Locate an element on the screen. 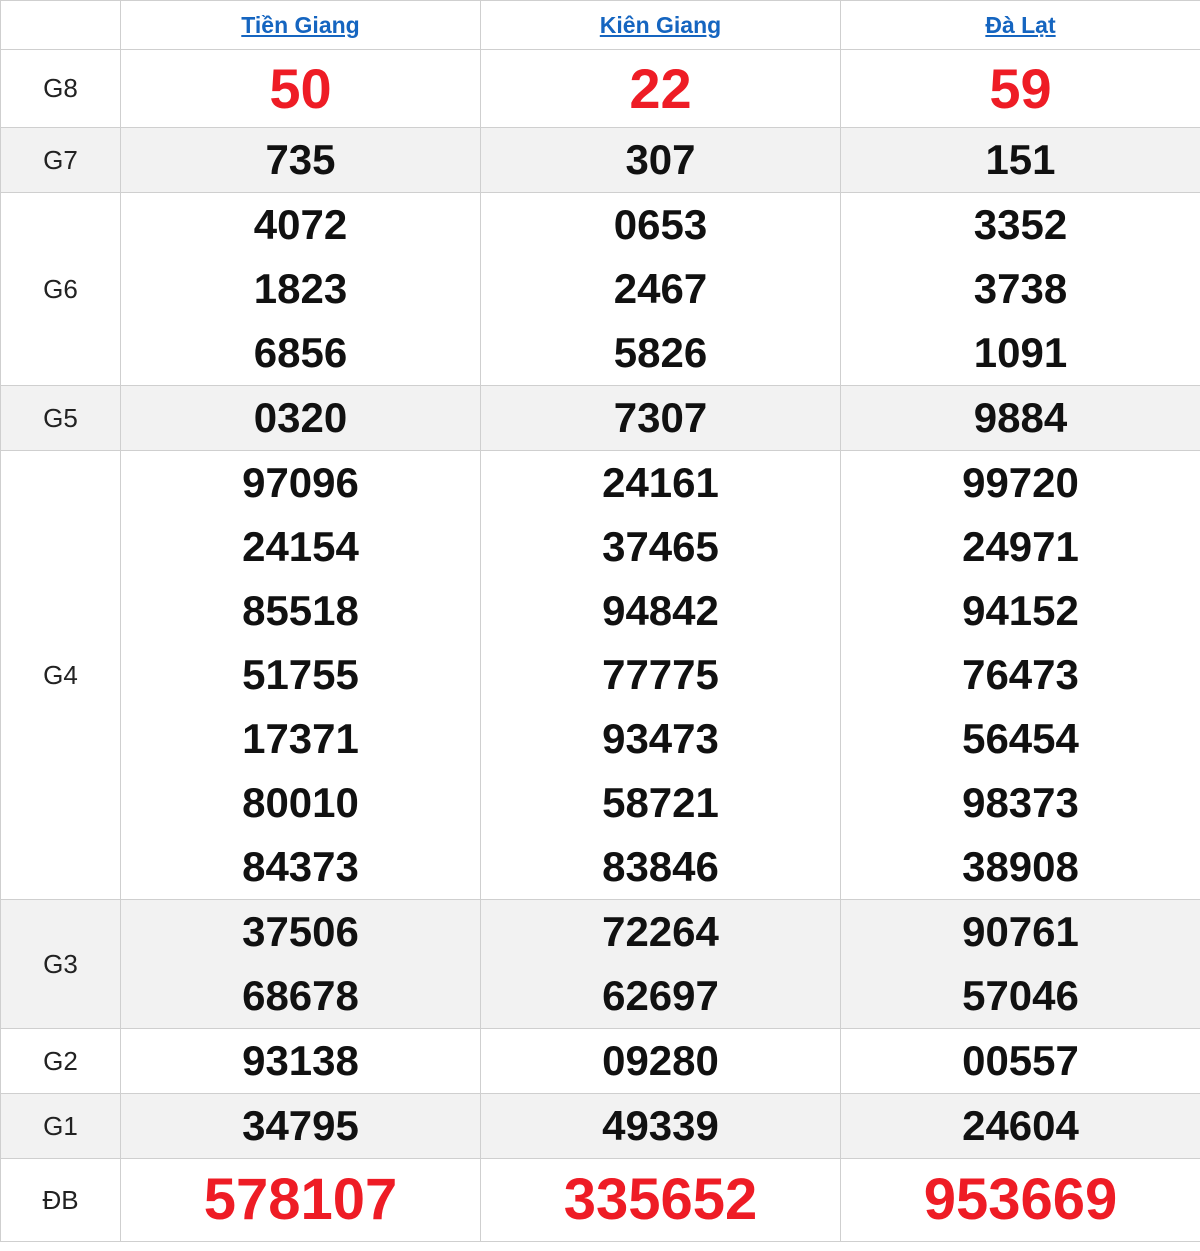  prize-number: 1823 is located at coordinates (300, 288).